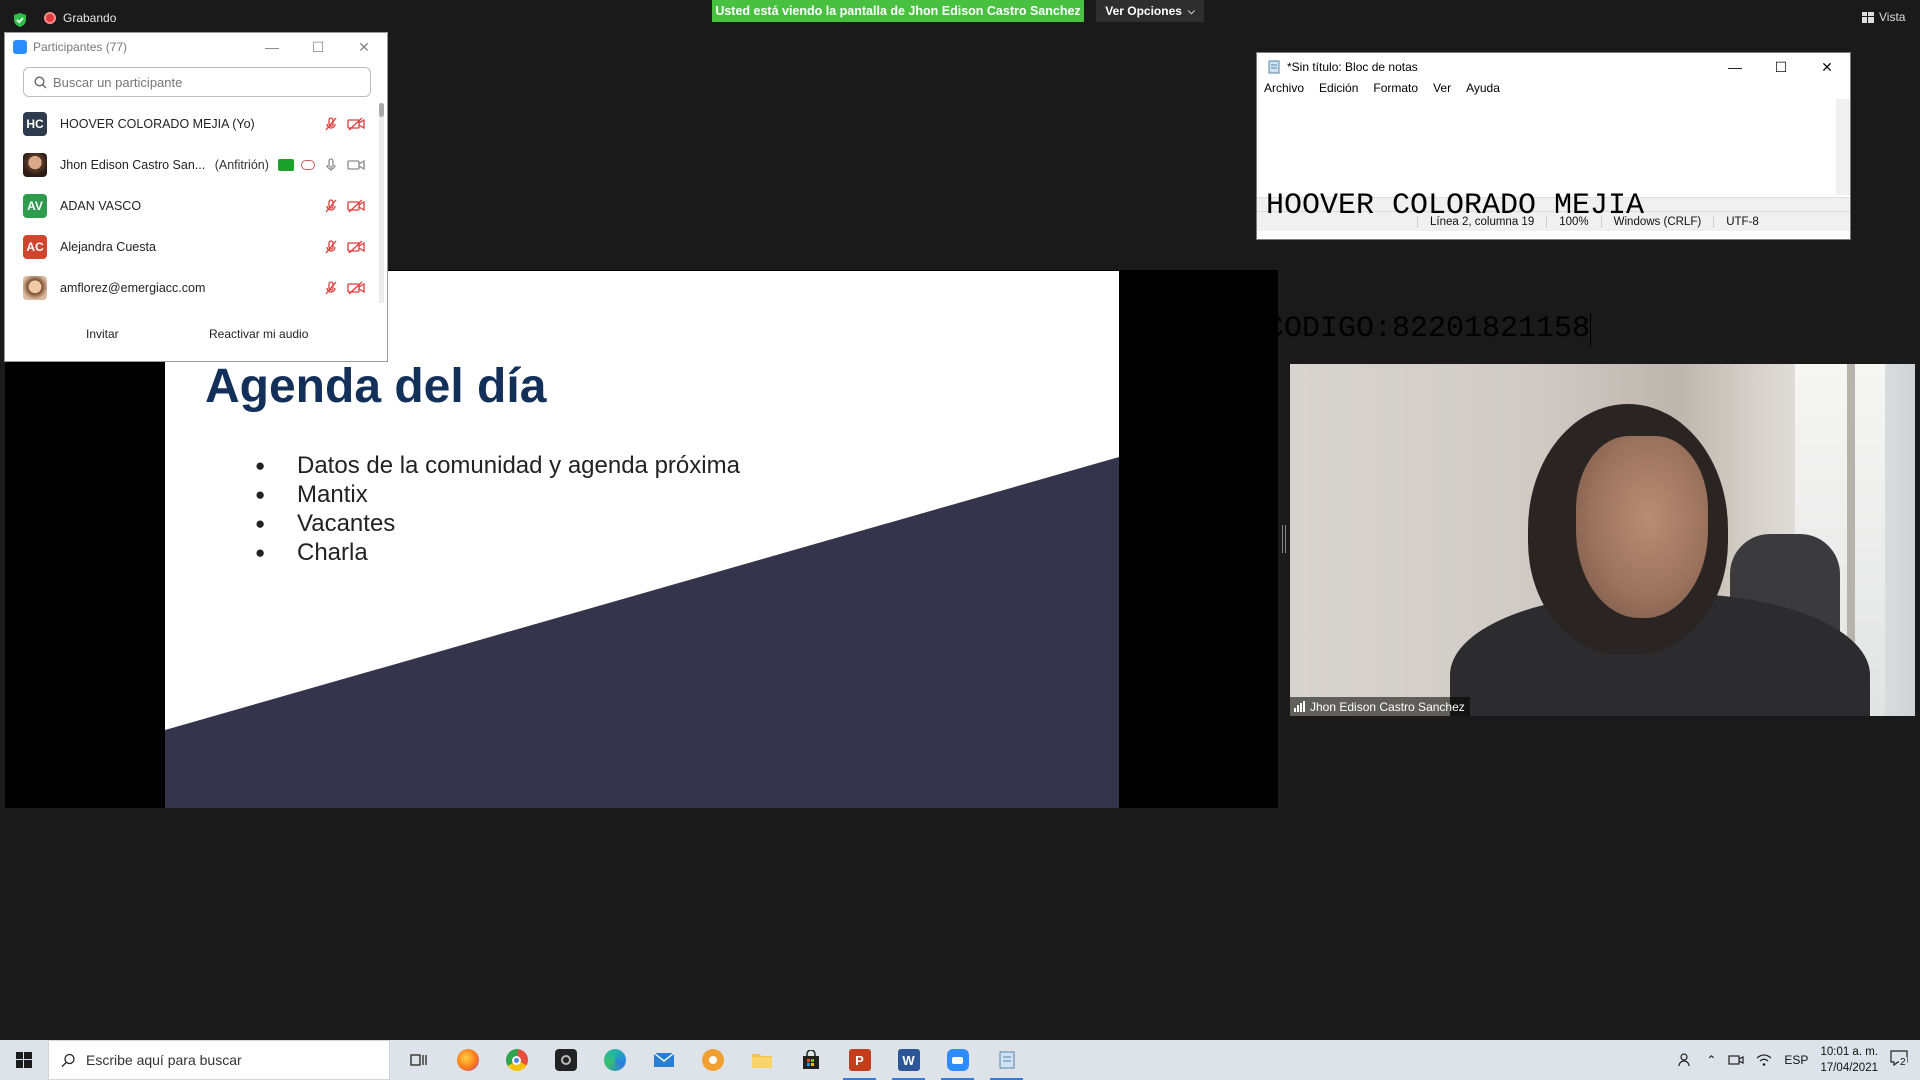 This screenshot has height=1080, width=1920. I want to click on participant-row: HC HOOVER COLORADO MEJIA (Yo), so click(196, 123).